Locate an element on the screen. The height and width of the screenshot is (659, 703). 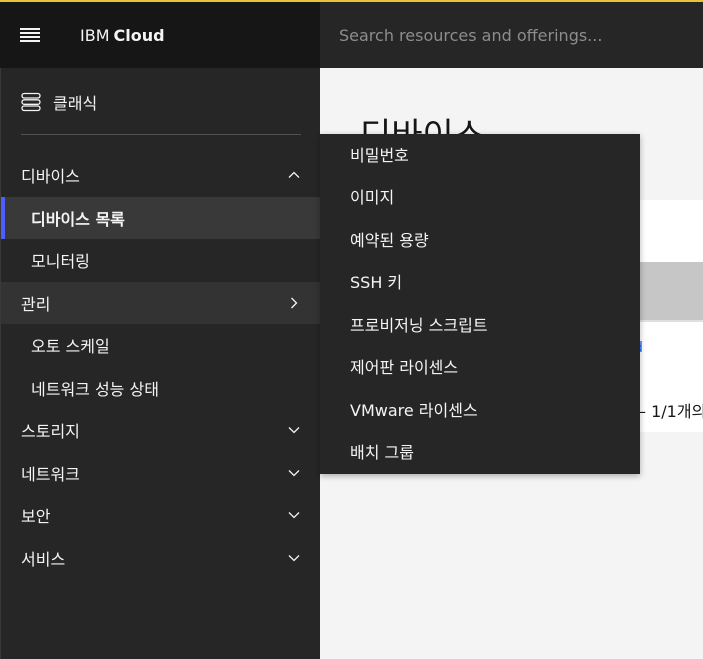
sidebar-item-auto-scale: 오토 스케일 is located at coordinates (160, 345).